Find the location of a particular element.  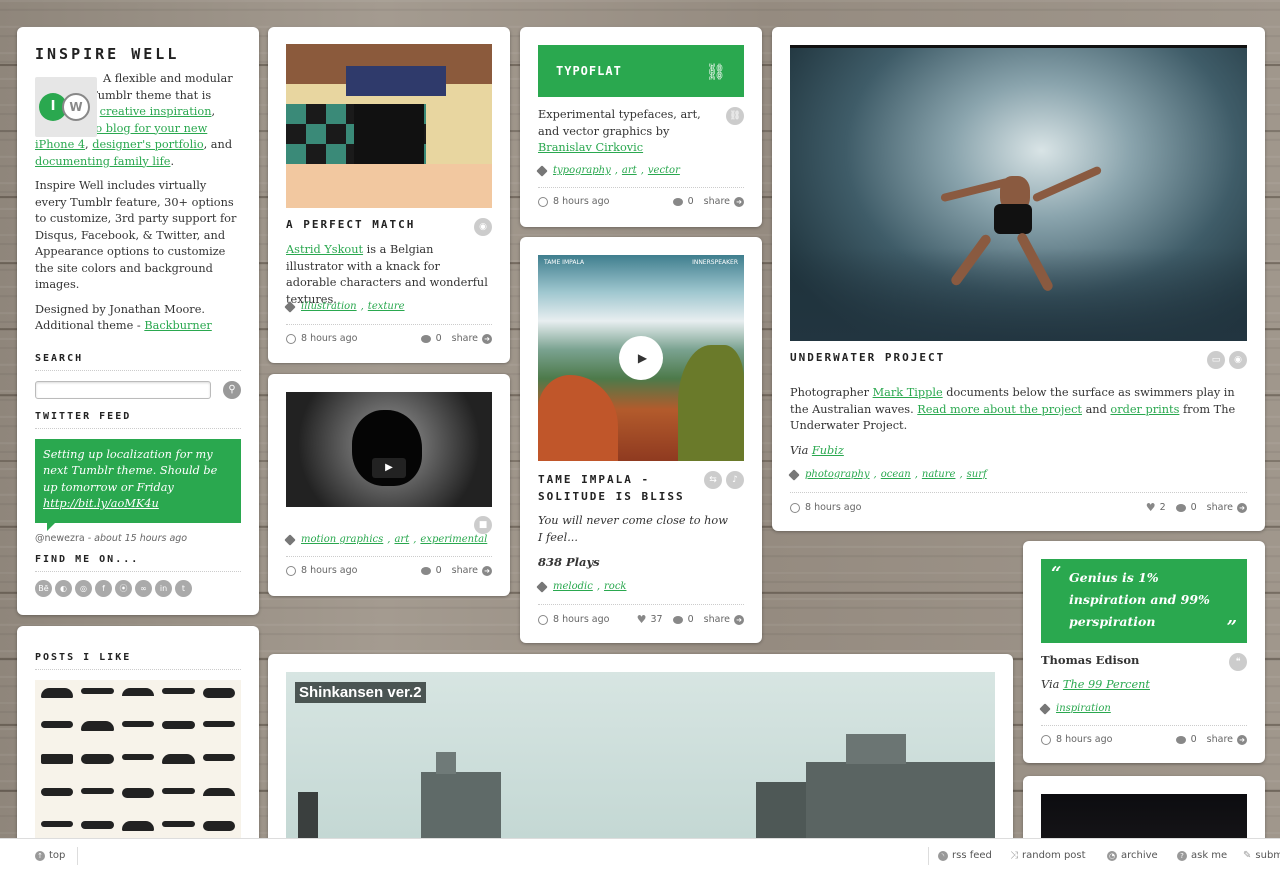

designers-portfolio-link: designer's portfolio is located at coordinates (147, 144).